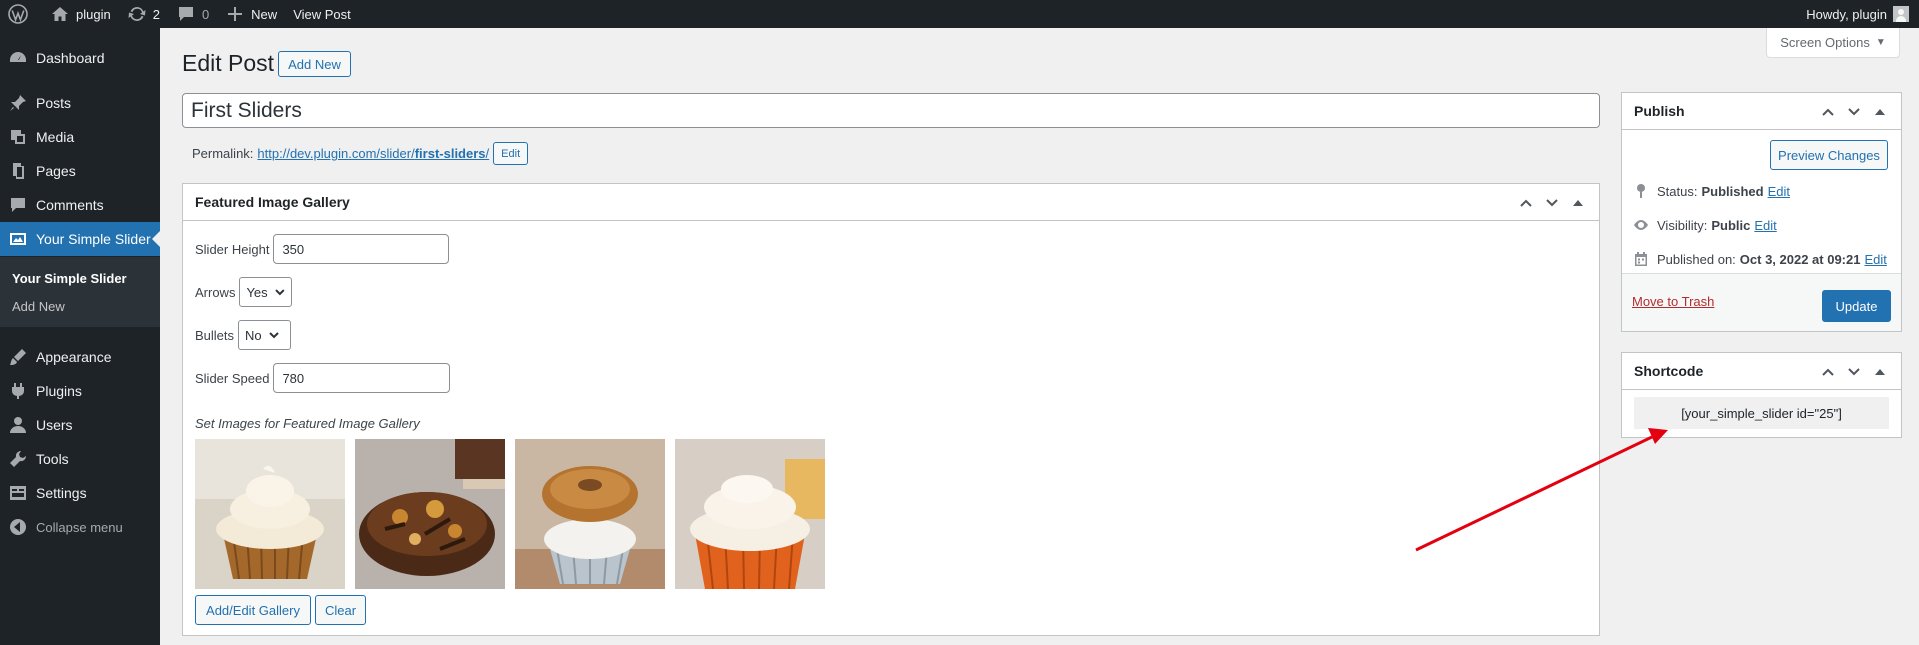 The image size is (1919, 645). I want to click on view-post-link: View Post, so click(322, 14).